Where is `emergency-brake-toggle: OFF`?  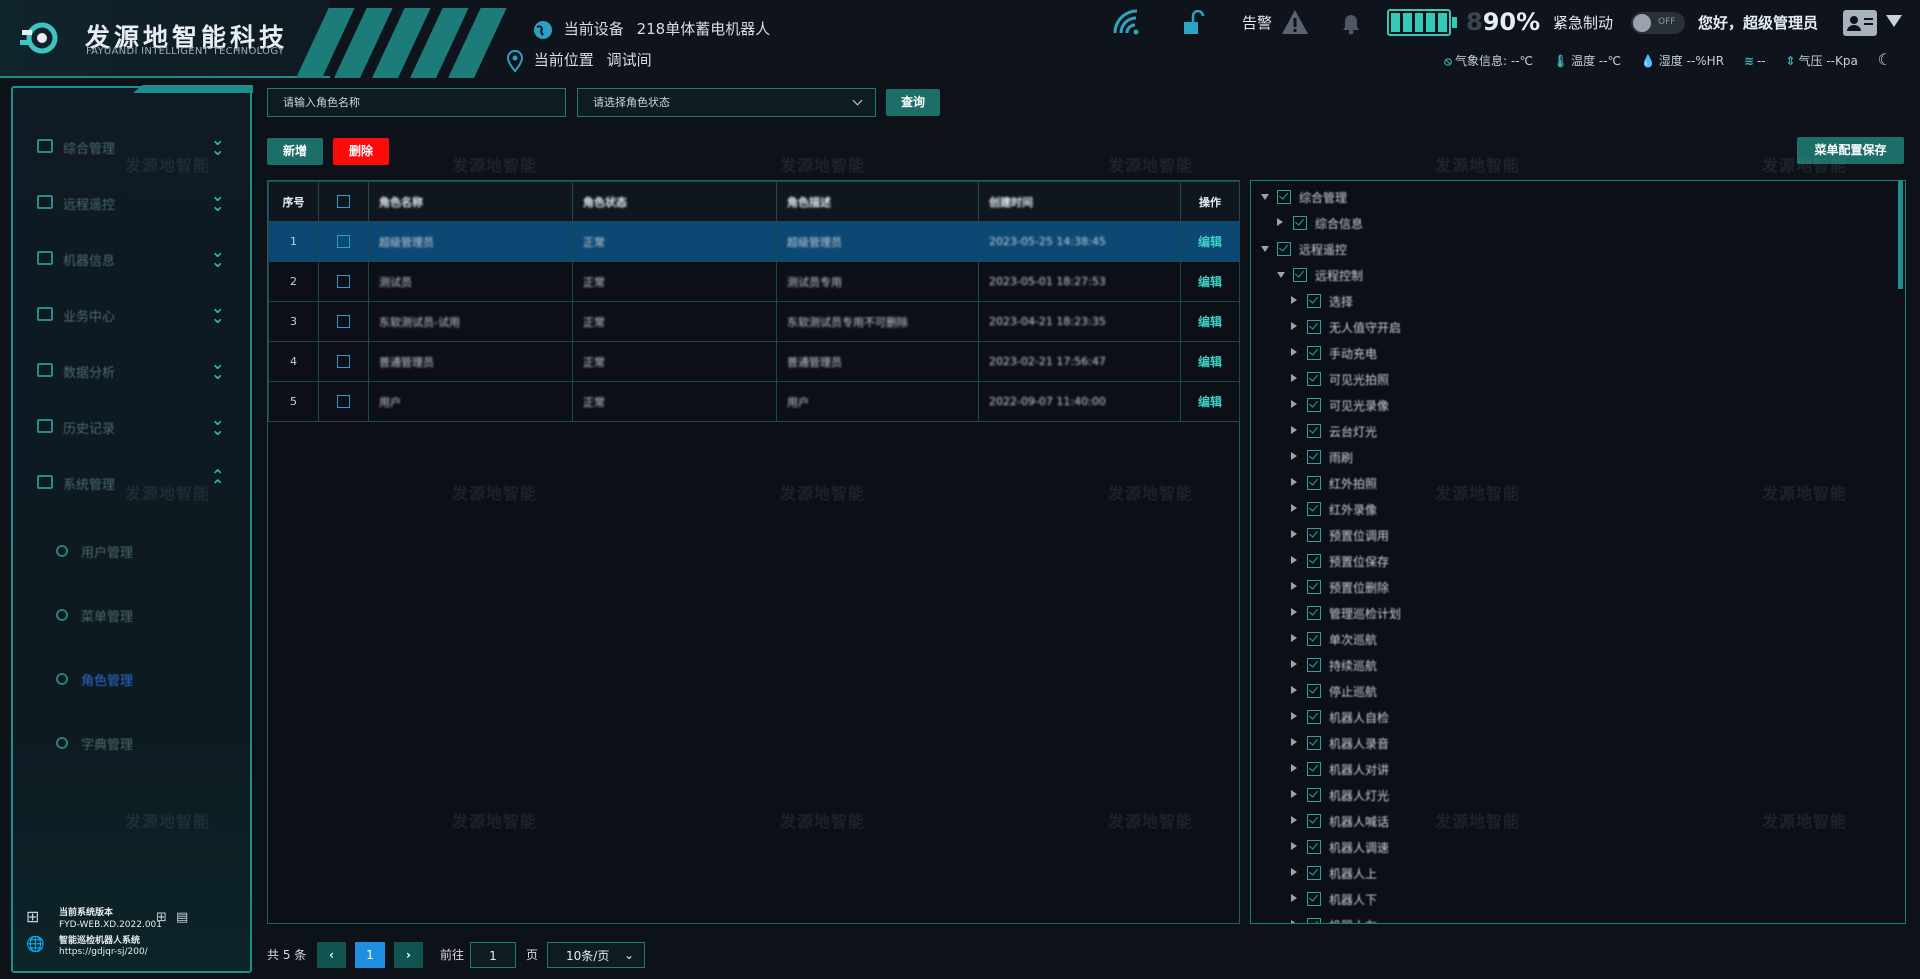 emergency-brake-toggle: OFF is located at coordinates (1658, 23).